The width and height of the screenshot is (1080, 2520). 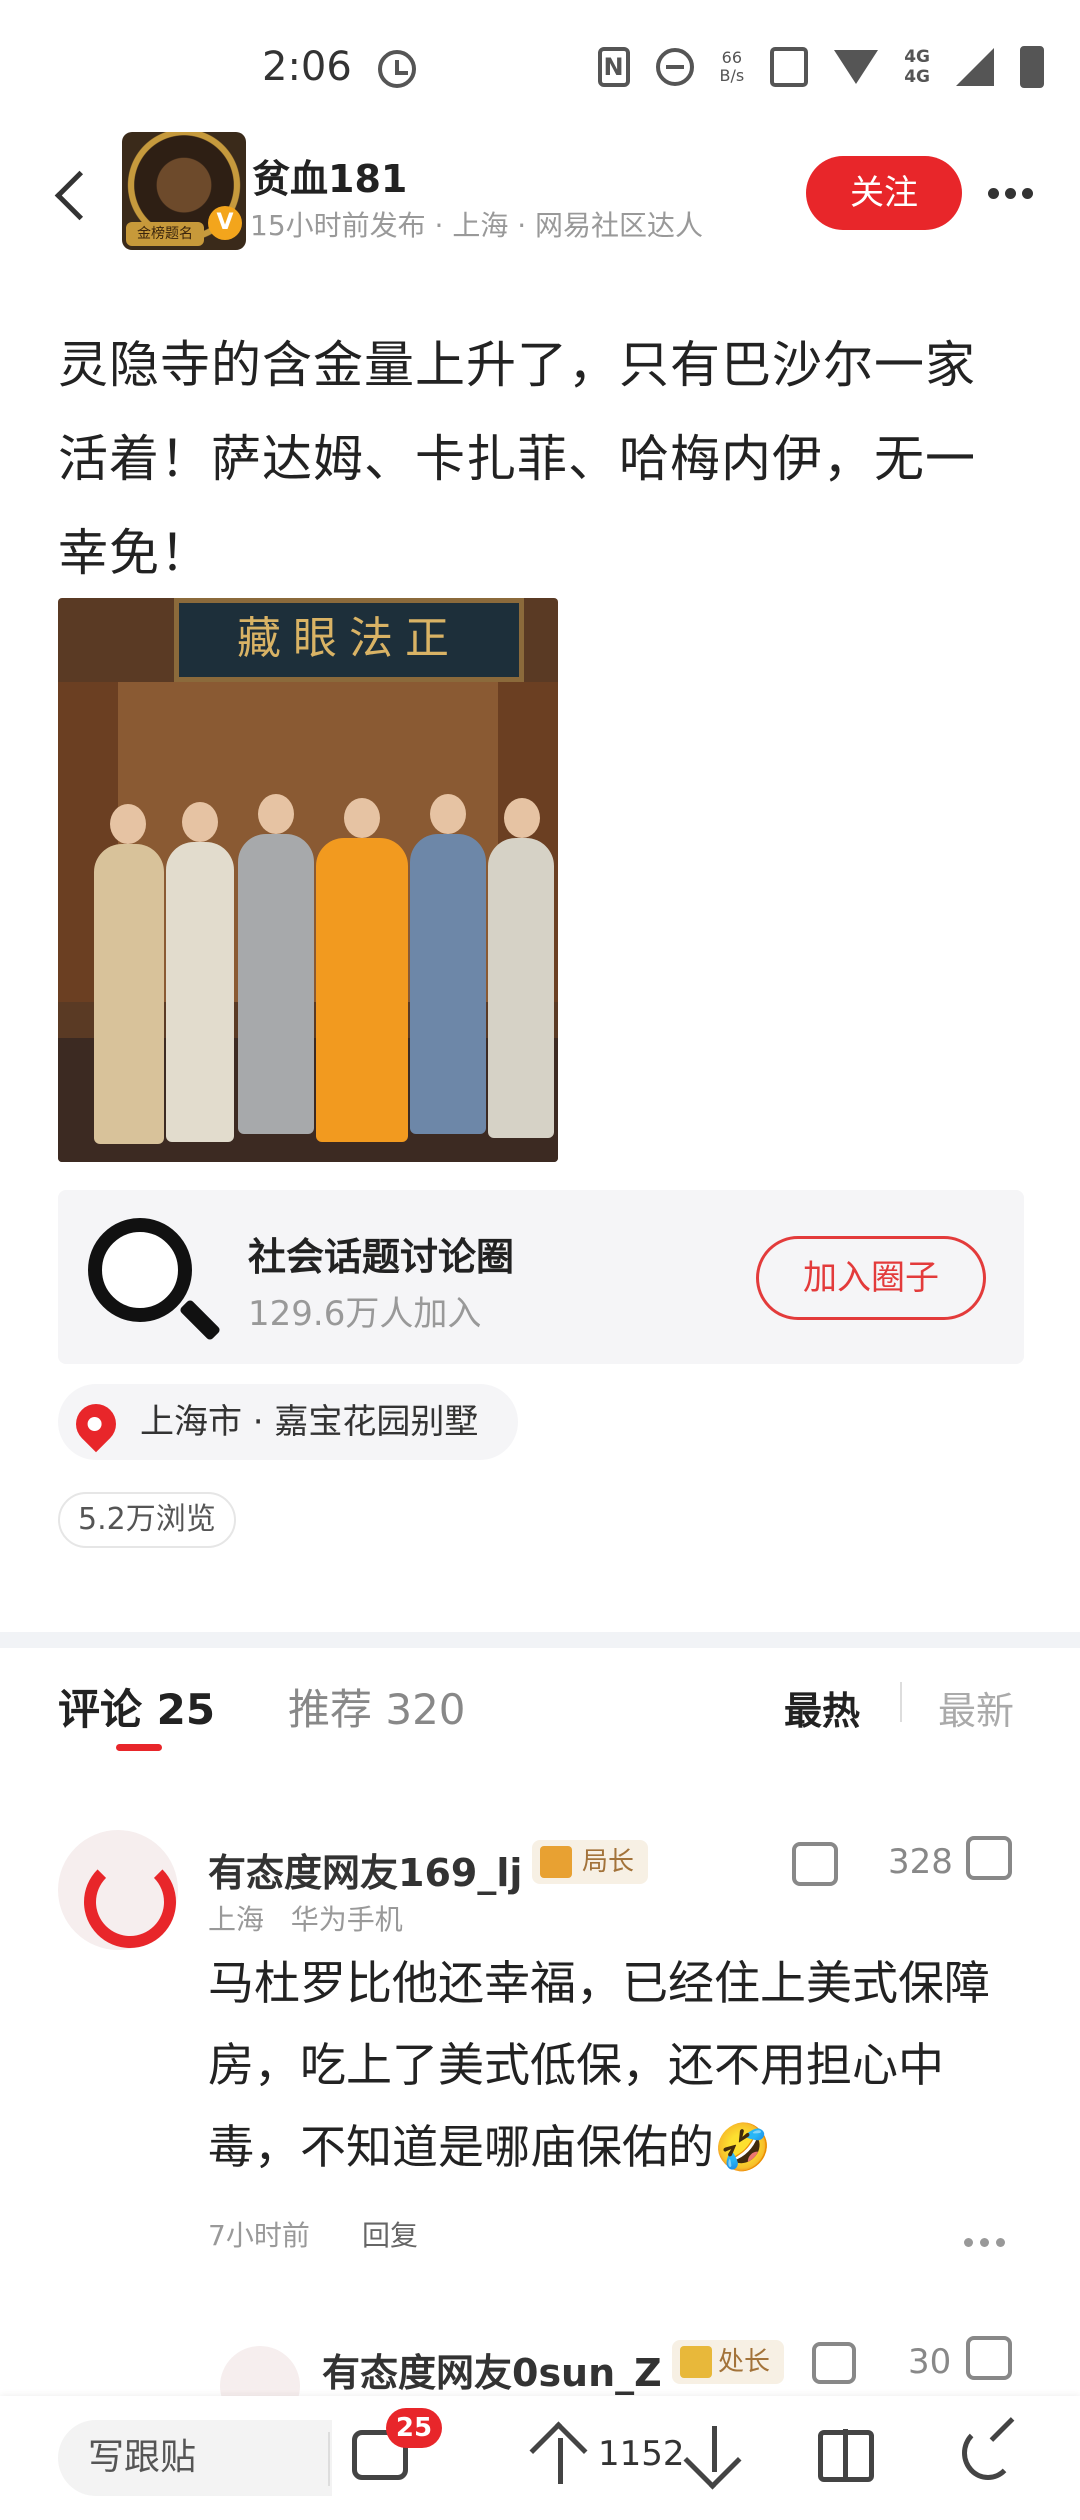 I want to click on comment-time: 7小时前, so click(x=259, y=2235).